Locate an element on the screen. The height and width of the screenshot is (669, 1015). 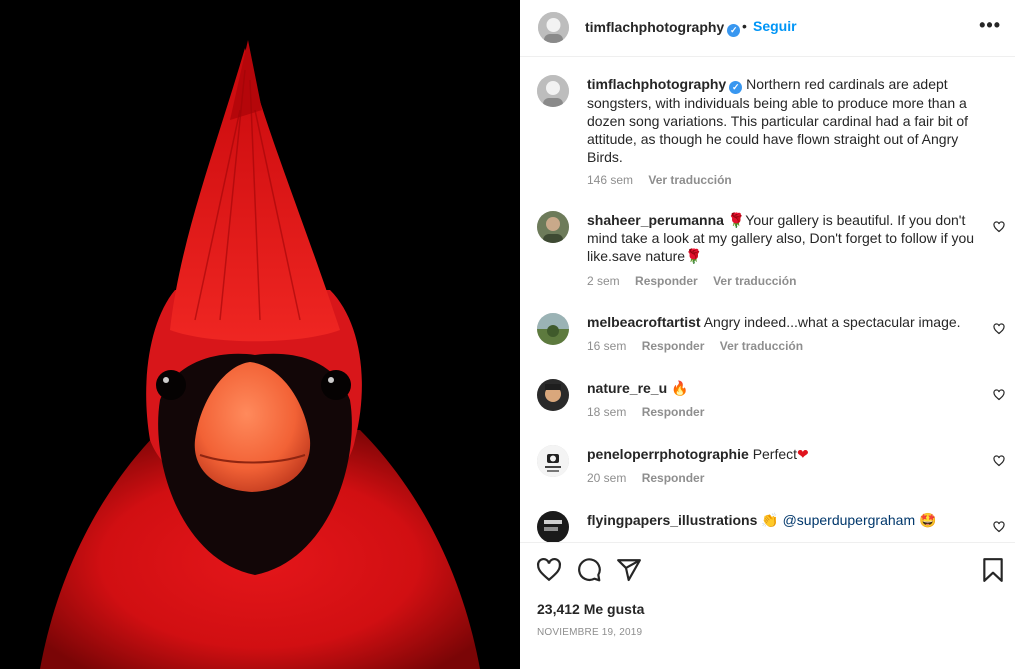
comment-meta: 20 sem Responder is located at coordinates (651, 478).